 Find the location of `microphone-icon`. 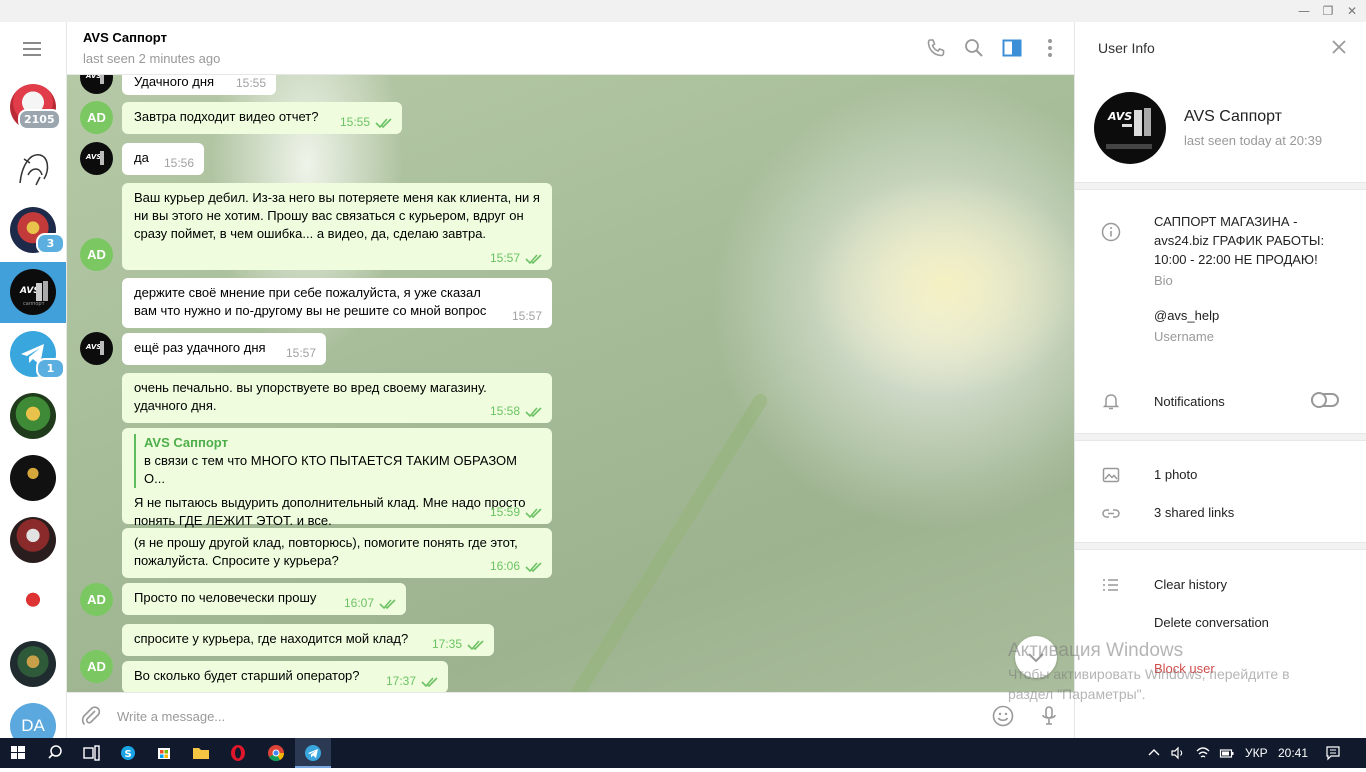

microphone-icon is located at coordinates (1049, 716).